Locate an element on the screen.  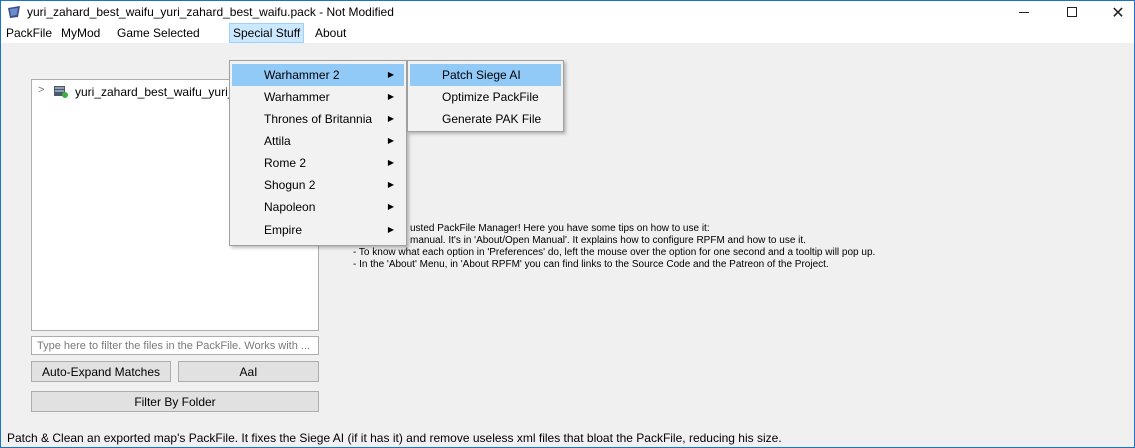
filter-input is located at coordinates (175, 345).